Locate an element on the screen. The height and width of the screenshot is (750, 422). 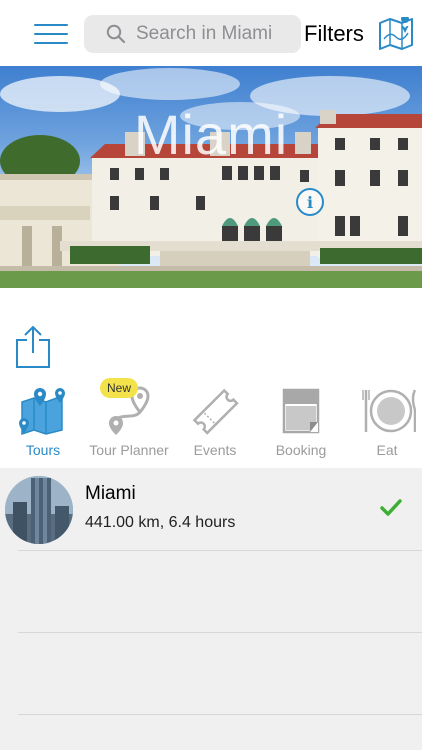
tab-tours-label: Tours is located at coordinates (43, 450).